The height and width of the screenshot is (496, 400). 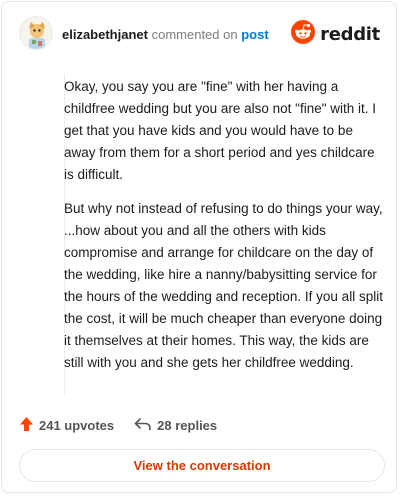 What do you see at coordinates (29, 425) in the screenshot?
I see `upvote-arrow-icon` at bounding box center [29, 425].